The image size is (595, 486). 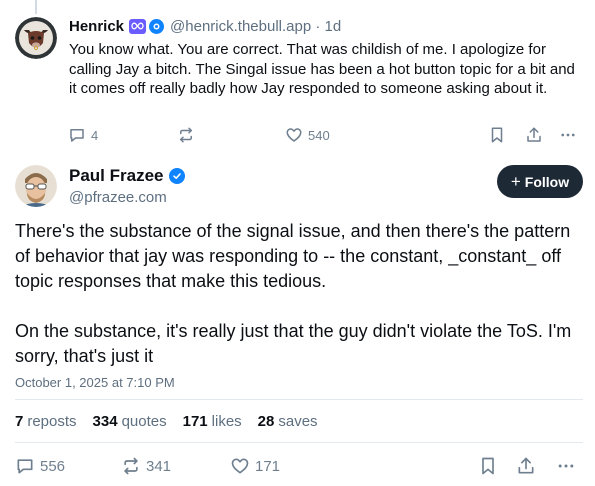 I want to click on verified-check-icon, so click(x=176, y=176).